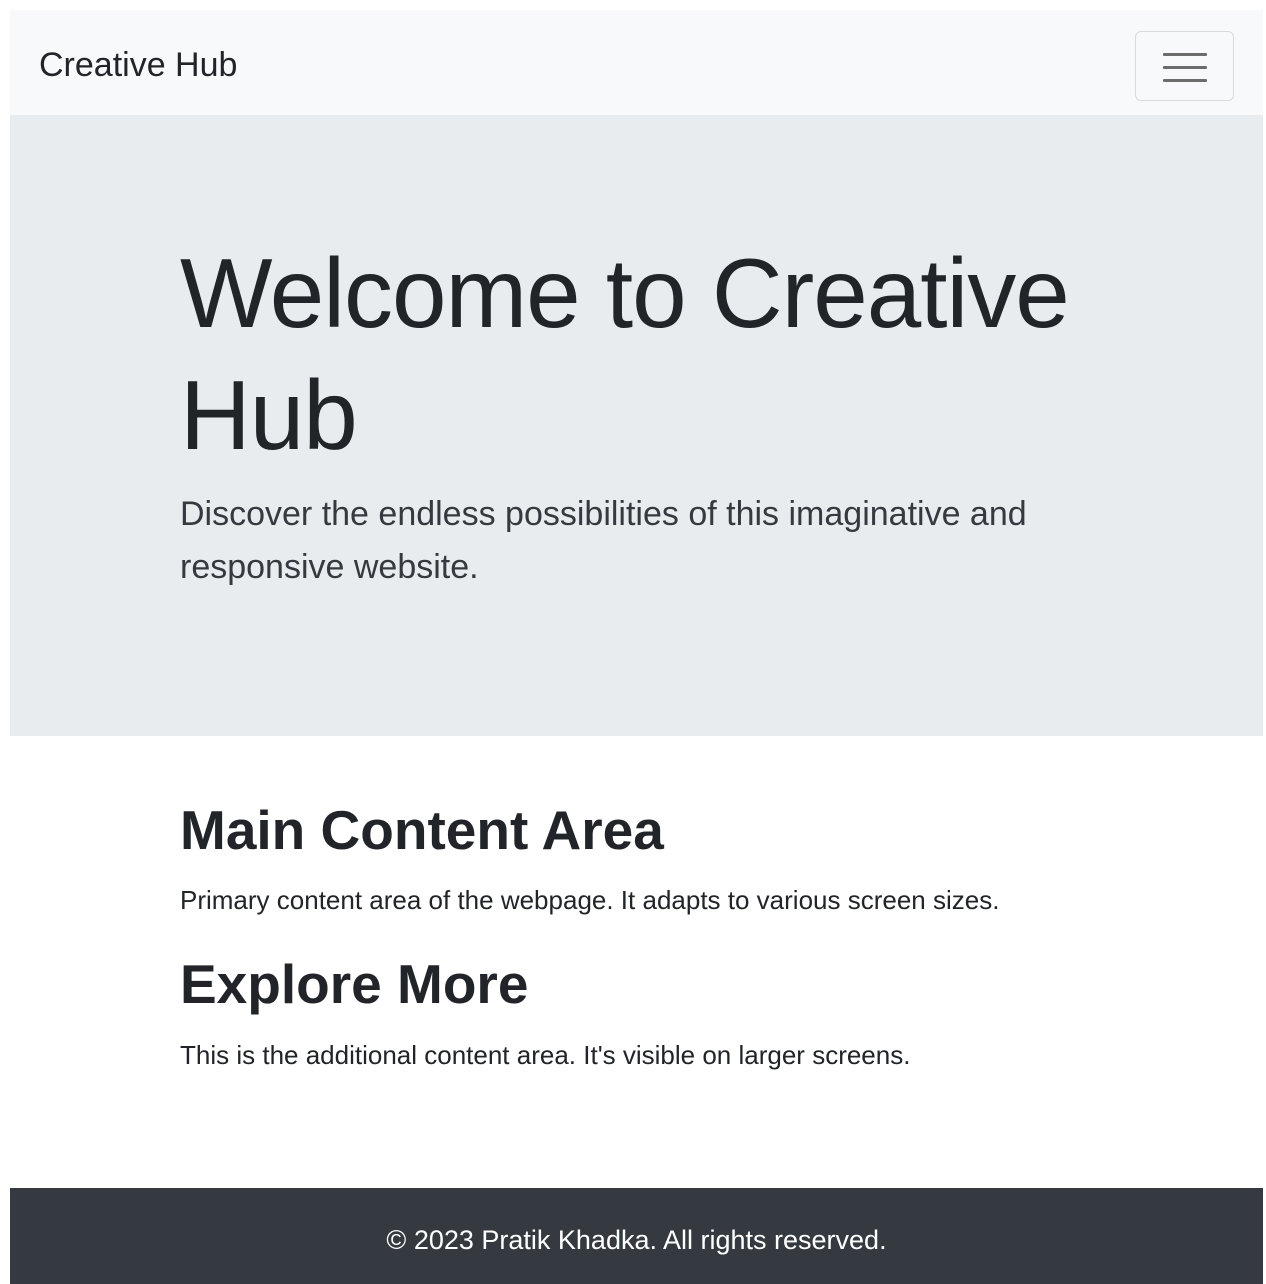 The width and height of the screenshot is (1266, 1284). What do you see at coordinates (636, 62) in the screenshot?
I see `navbar: Creative Hub` at bounding box center [636, 62].